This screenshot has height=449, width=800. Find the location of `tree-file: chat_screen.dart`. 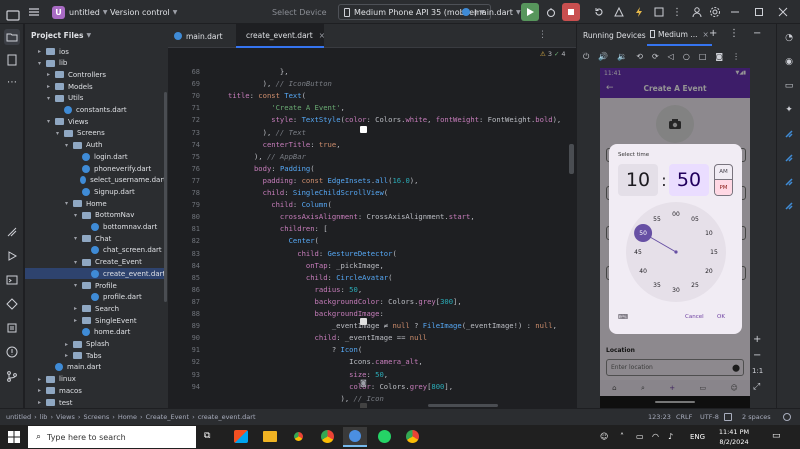

tree-file: chat_screen.dart is located at coordinates (95, 250).